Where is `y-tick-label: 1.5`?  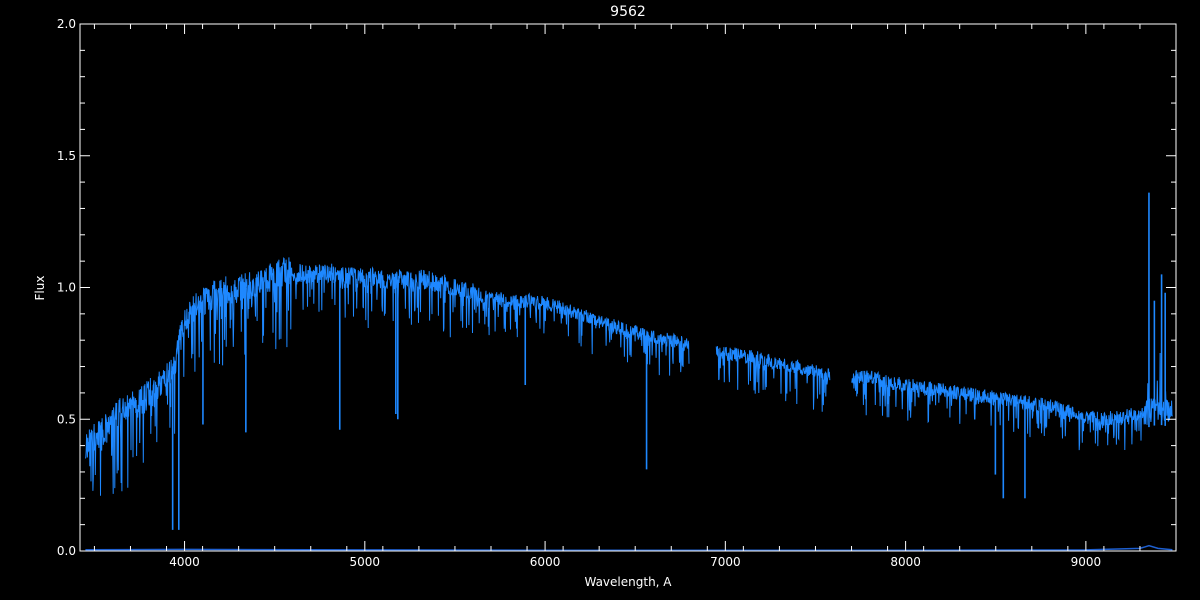
y-tick-label: 1.5 is located at coordinates (66, 156).